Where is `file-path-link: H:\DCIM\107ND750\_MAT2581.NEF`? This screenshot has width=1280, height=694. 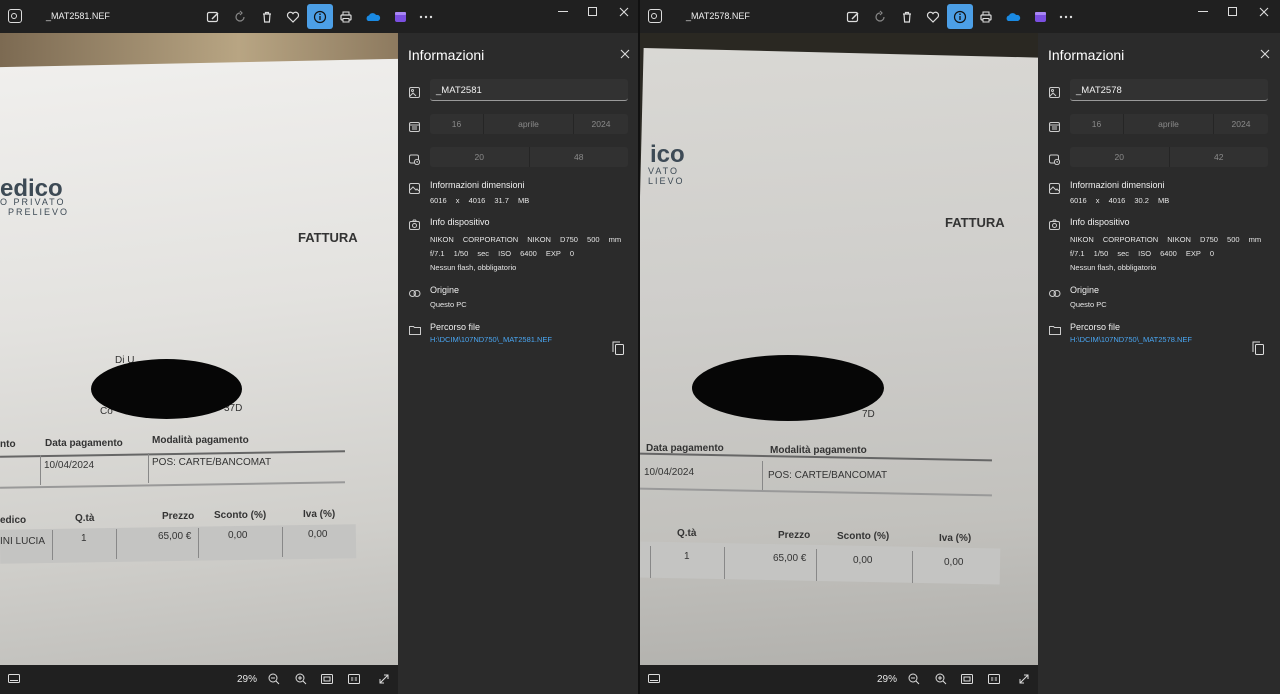
file-path-link: H:\DCIM\107ND750\_MAT2581.NEF is located at coordinates (491, 339).